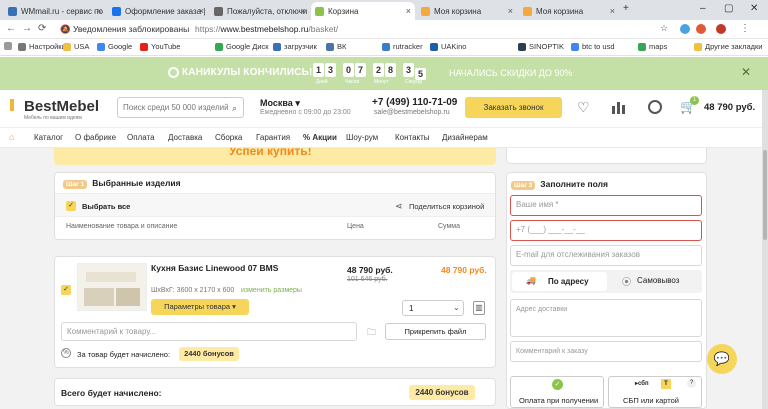 Image resolution: width=768 pixels, height=409 pixels. What do you see at coordinates (271, 290) in the screenshot?
I see `change-size-link: изменить размеры` at bounding box center [271, 290].